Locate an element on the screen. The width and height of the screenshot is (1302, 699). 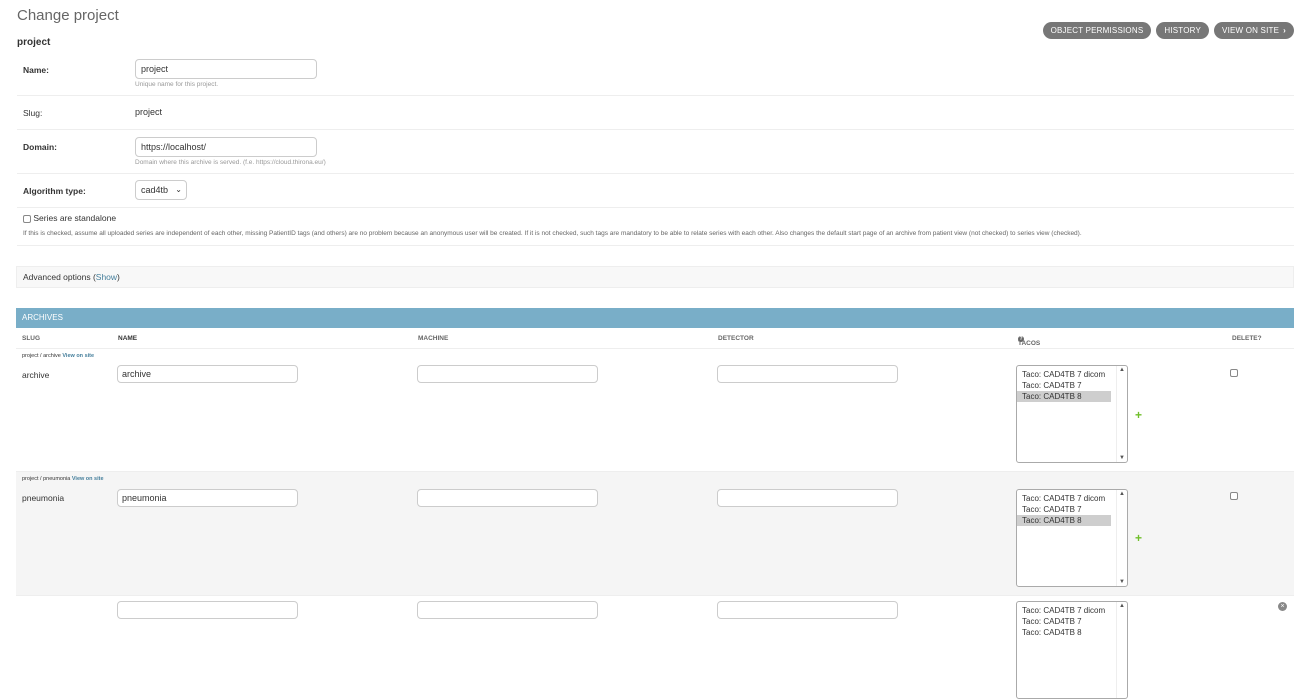
name-input: project is located at coordinates (226, 69).